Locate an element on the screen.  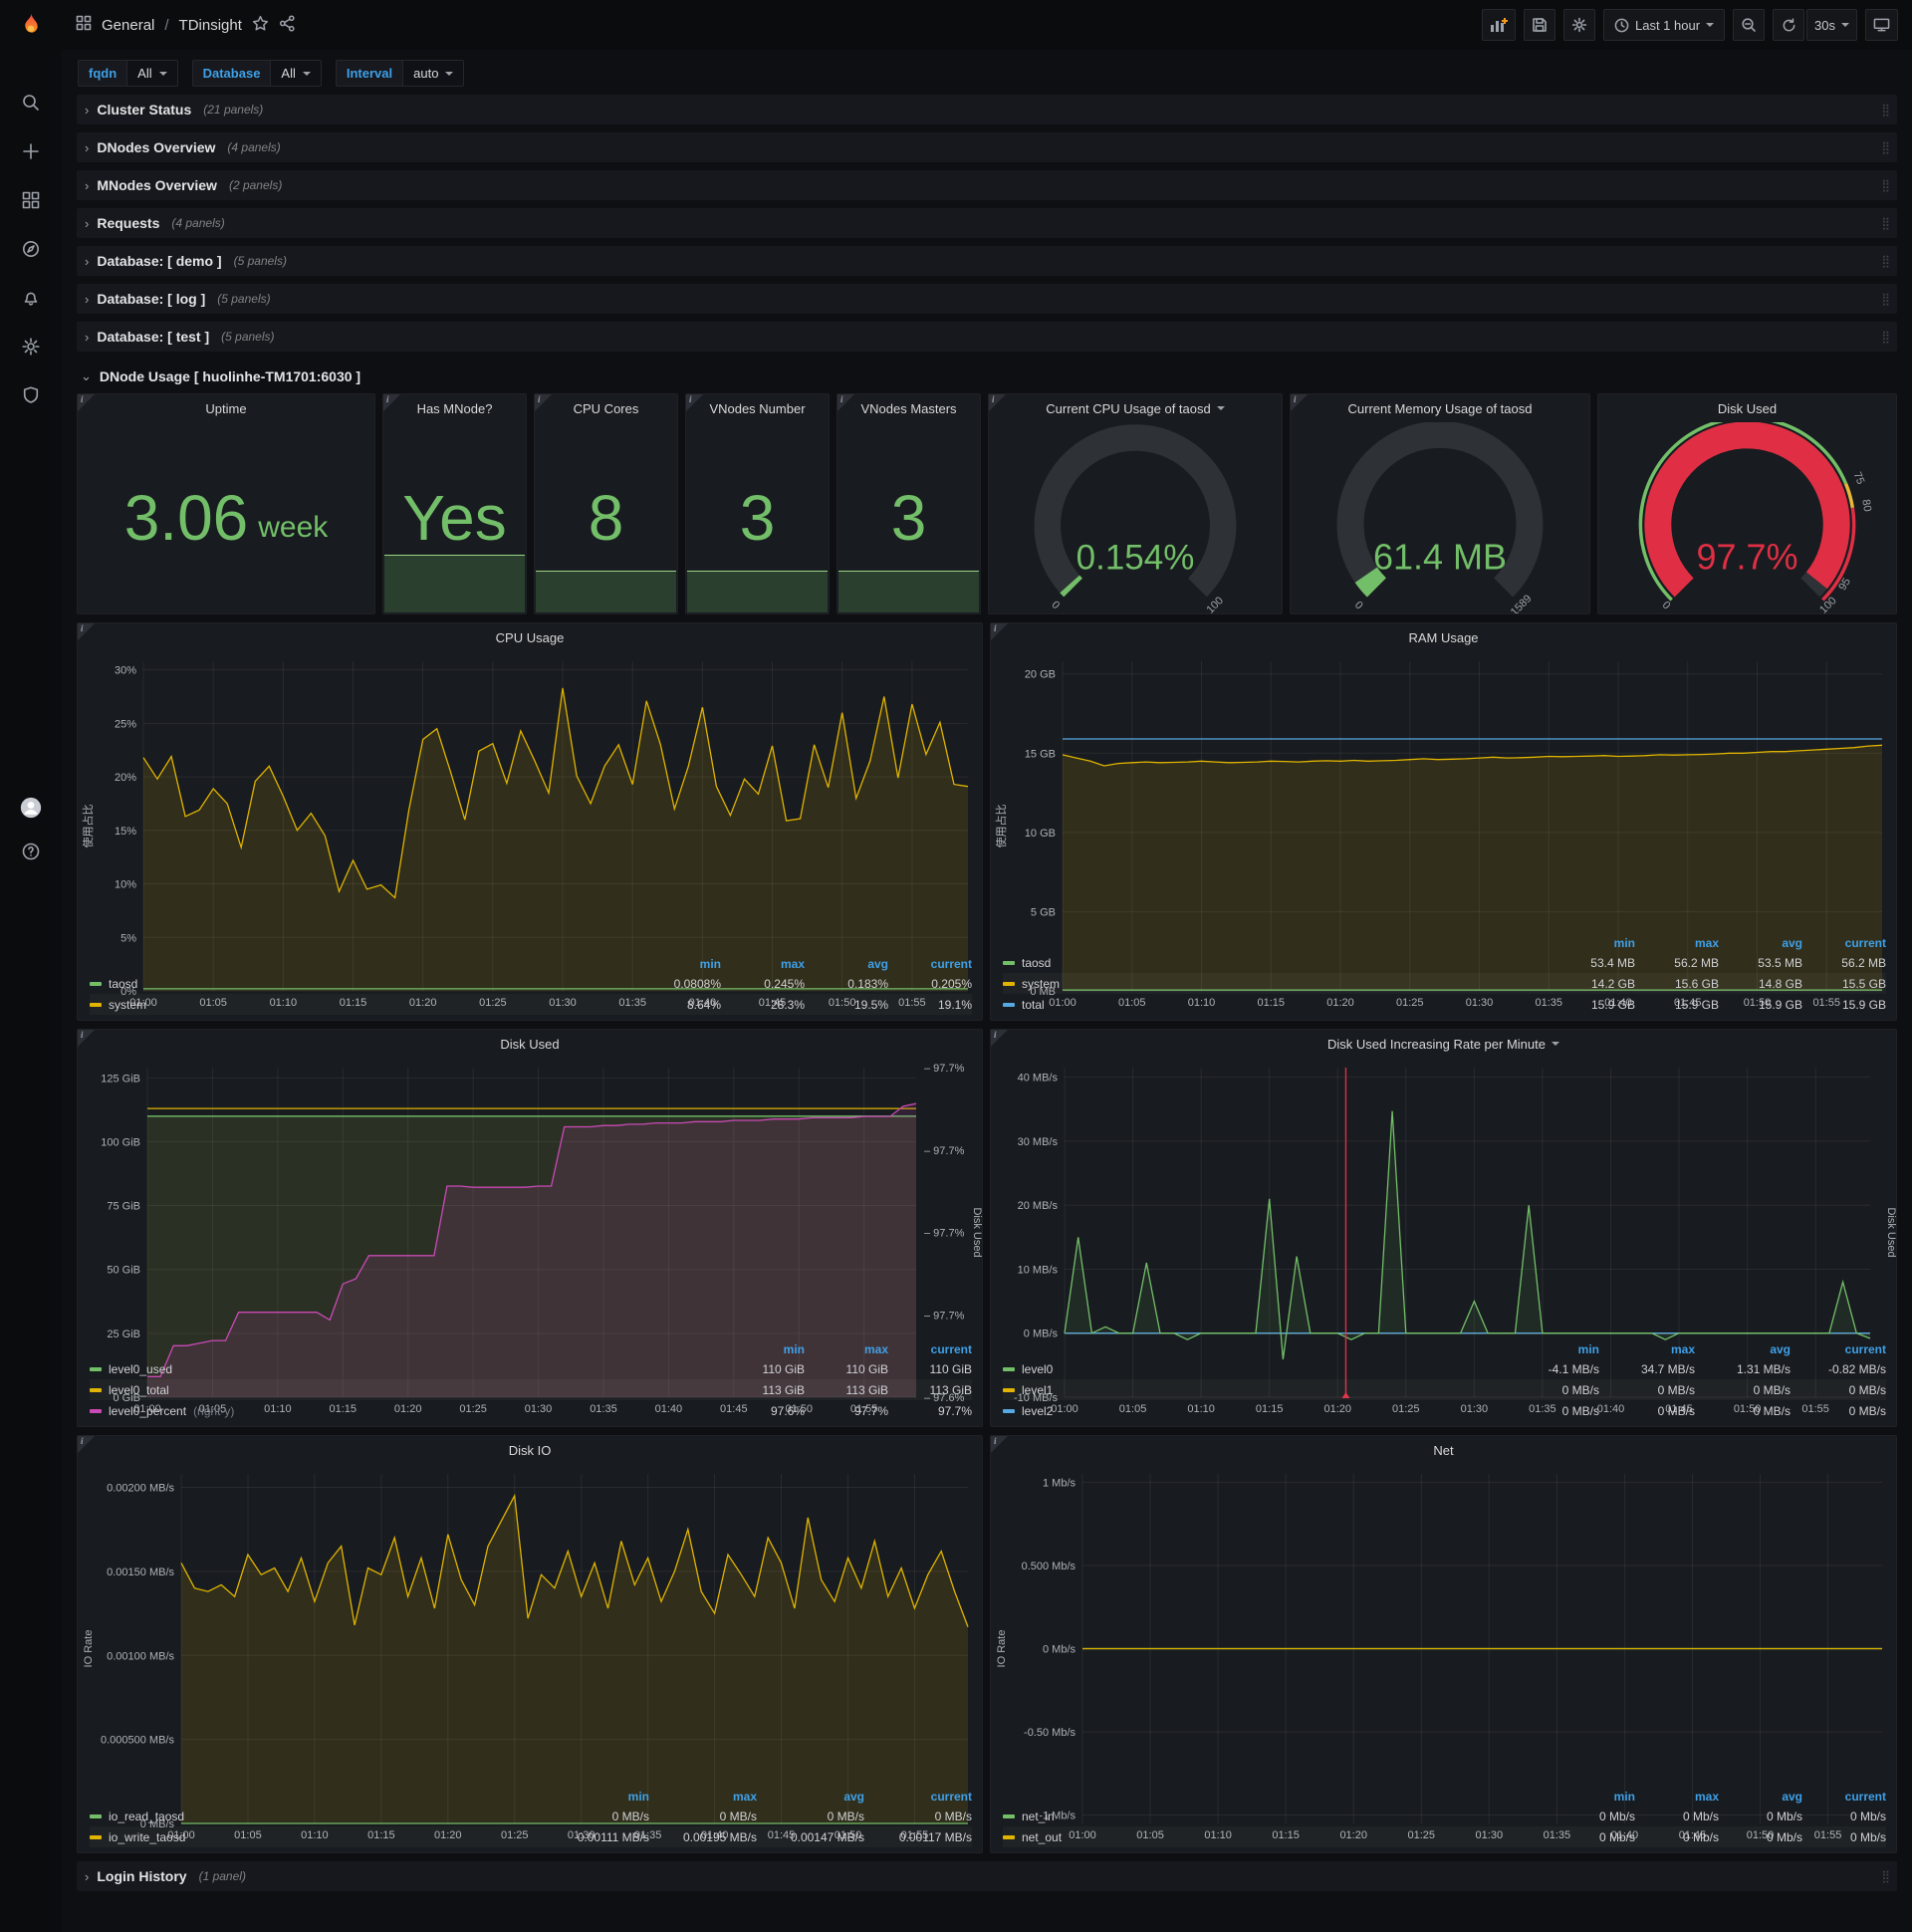
legend-row-level1: level1 0 MB/s 0 MB/s 0 MB/s 0 MB/s is located at coordinates (1444, 1390).